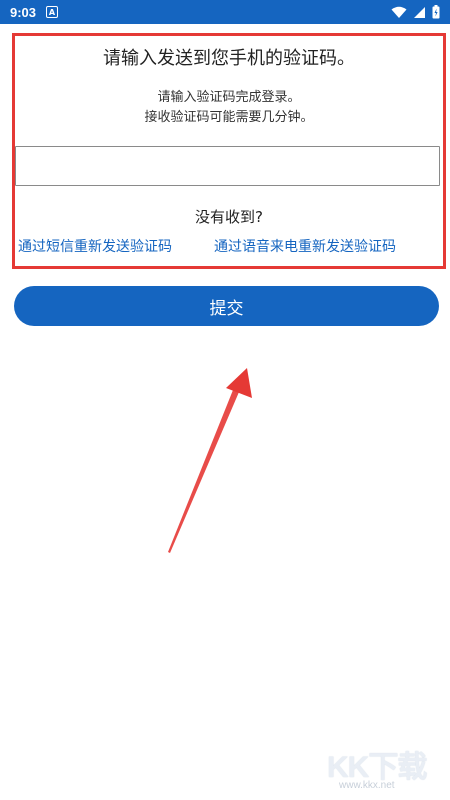  I want to click on instruction-line-1: 请输入验证码完成登录。, so click(229, 97).